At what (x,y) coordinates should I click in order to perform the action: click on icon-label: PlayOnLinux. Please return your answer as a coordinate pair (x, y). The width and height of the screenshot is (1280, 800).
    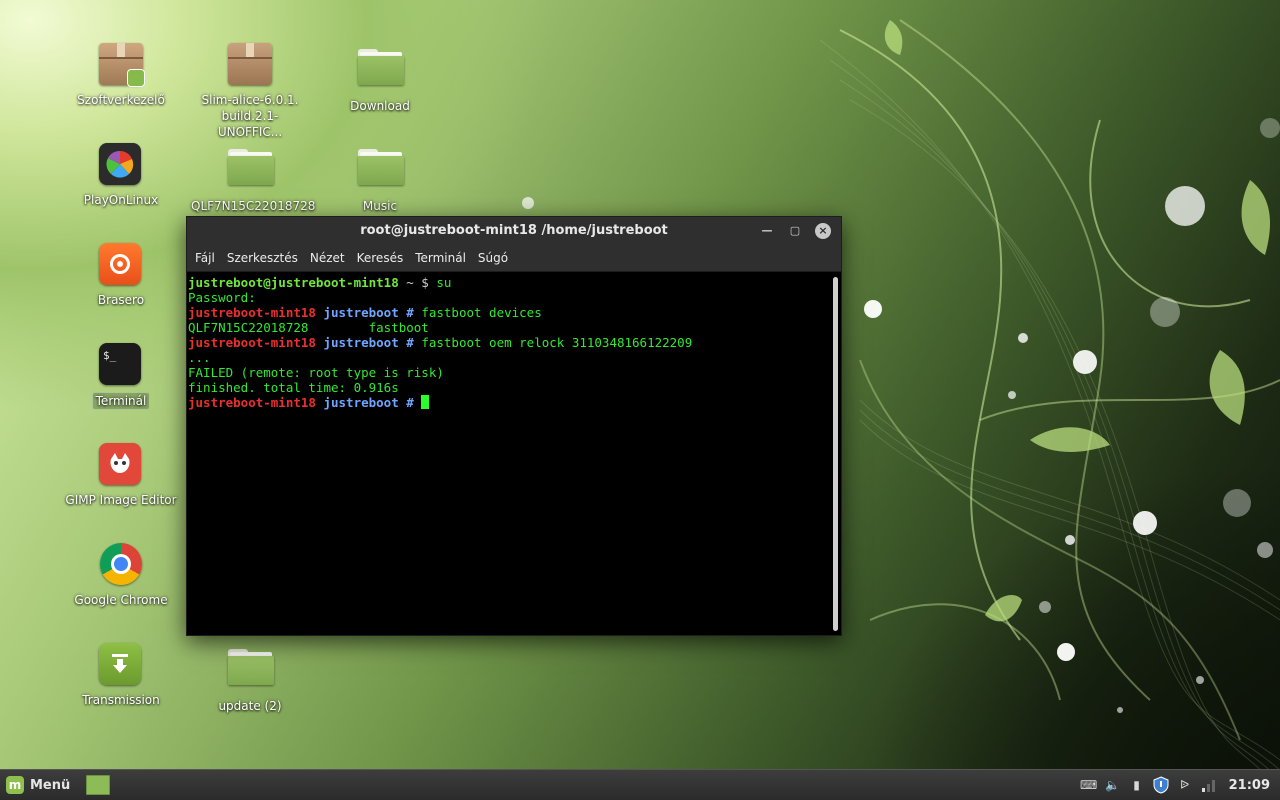
    Looking at the image, I should click on (121, 200).